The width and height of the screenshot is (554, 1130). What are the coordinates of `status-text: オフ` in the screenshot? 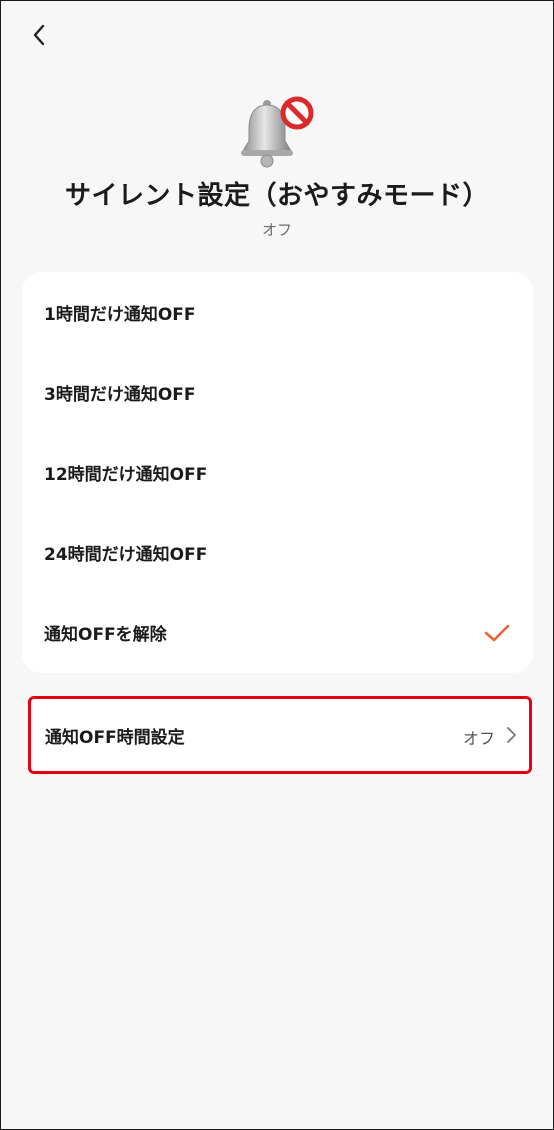 It's located at (276, 230).